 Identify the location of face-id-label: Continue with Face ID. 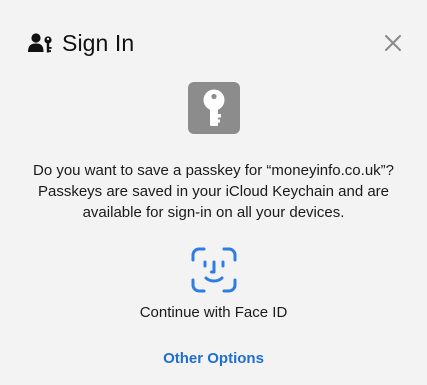
(213, 312).